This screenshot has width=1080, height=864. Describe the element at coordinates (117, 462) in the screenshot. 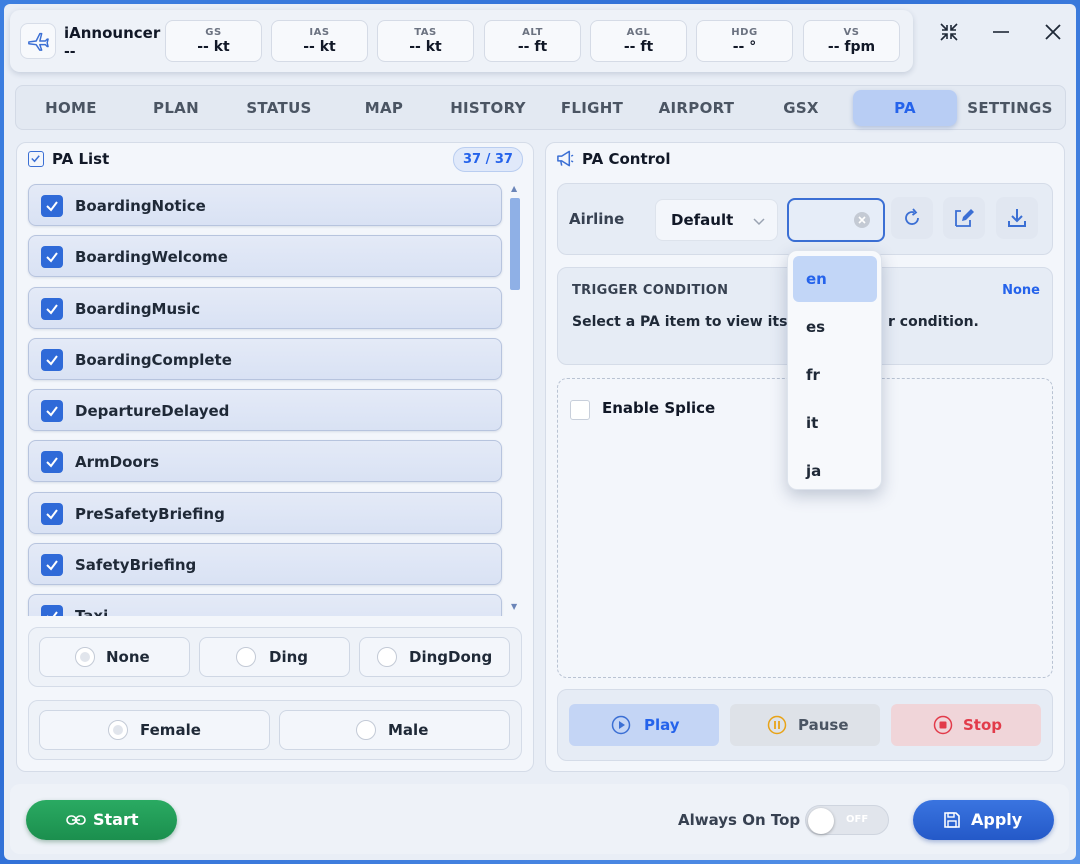

I see `list-item-label: ArmDoors` at that location.